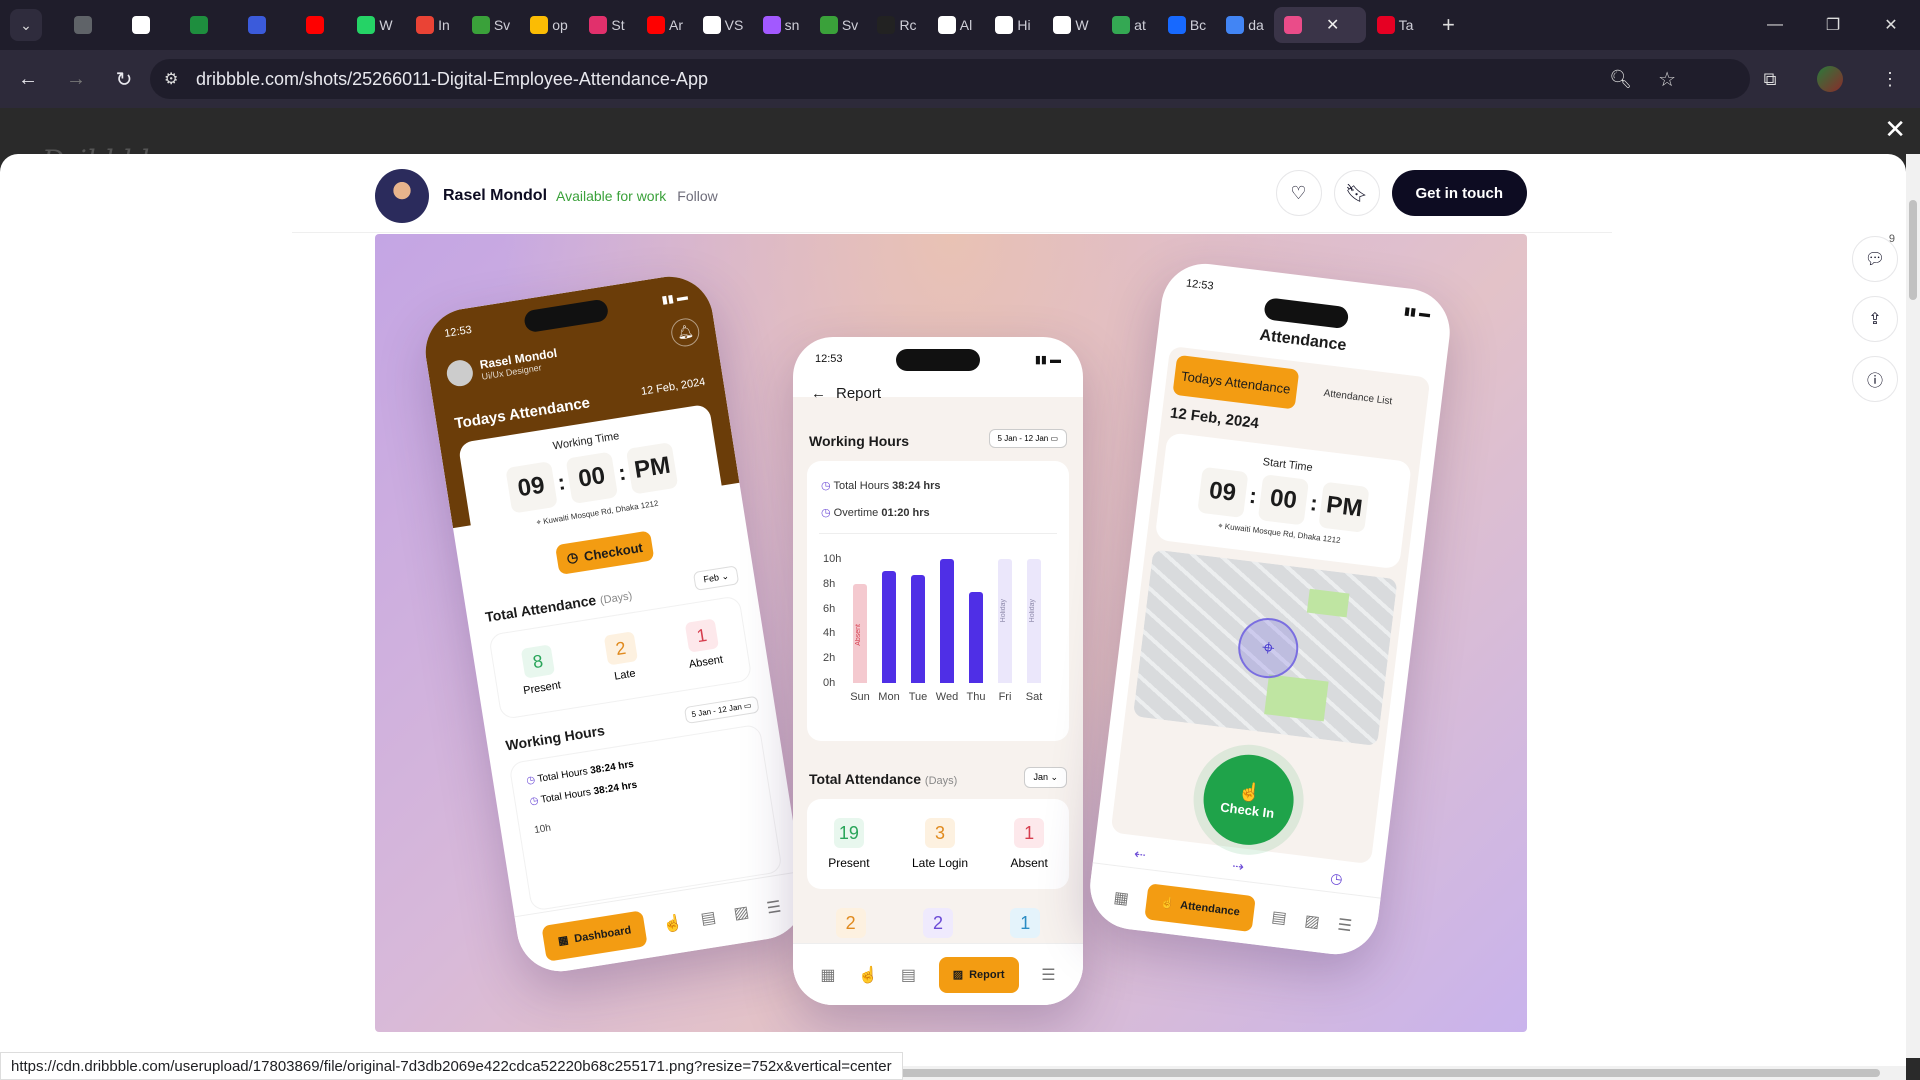 This screenshot has width=1920, height=1080. I want to click on vertical-scrollbar, so click(1913, 606).